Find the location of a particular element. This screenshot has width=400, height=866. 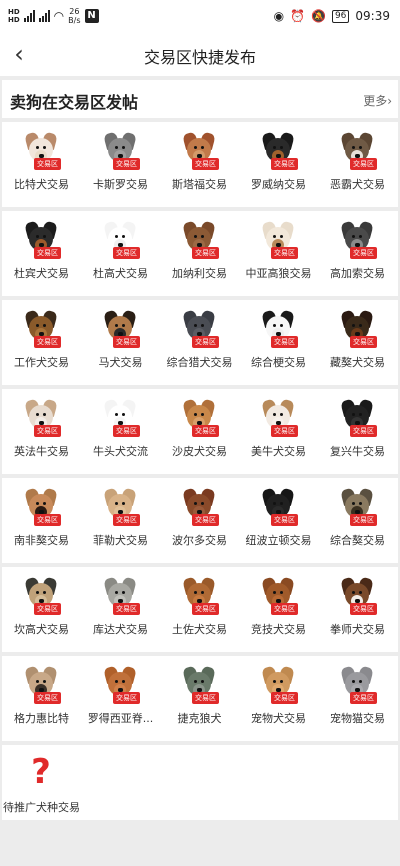

category-item: 交易区 斯塔福交易 is located at coordinates (199, 162).